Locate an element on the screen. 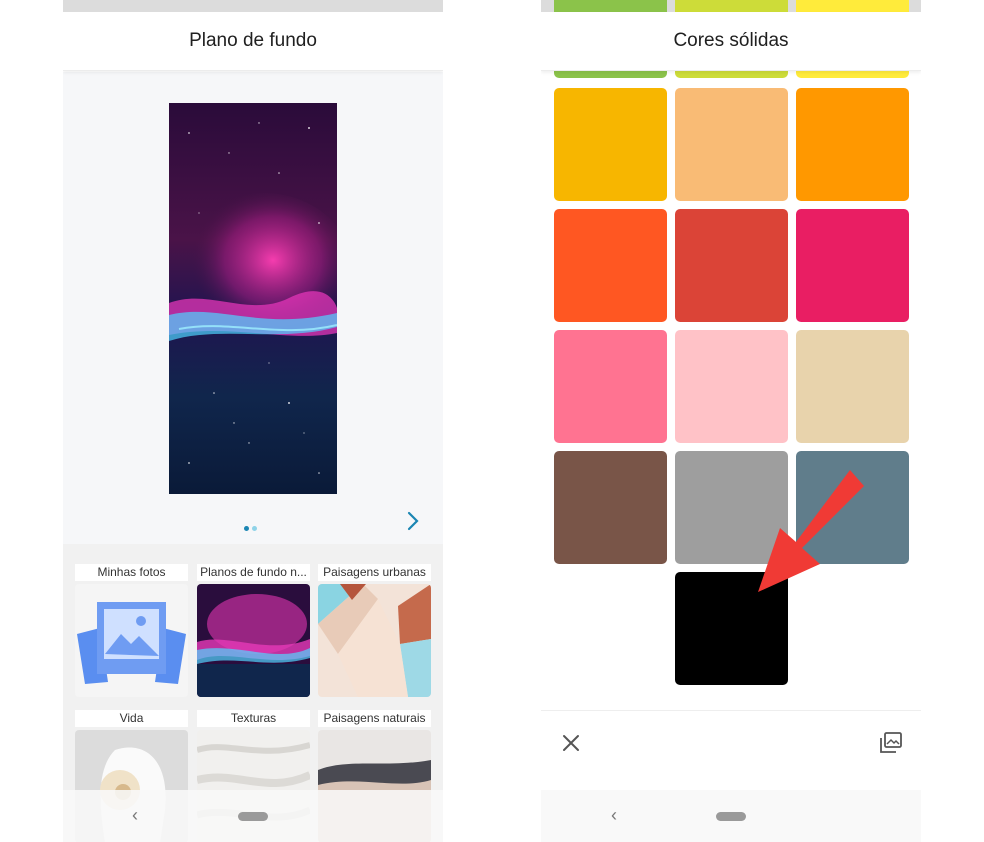 The height and width of the screenshot is (842, 984). status-bar is located at coordinates (253, 6).